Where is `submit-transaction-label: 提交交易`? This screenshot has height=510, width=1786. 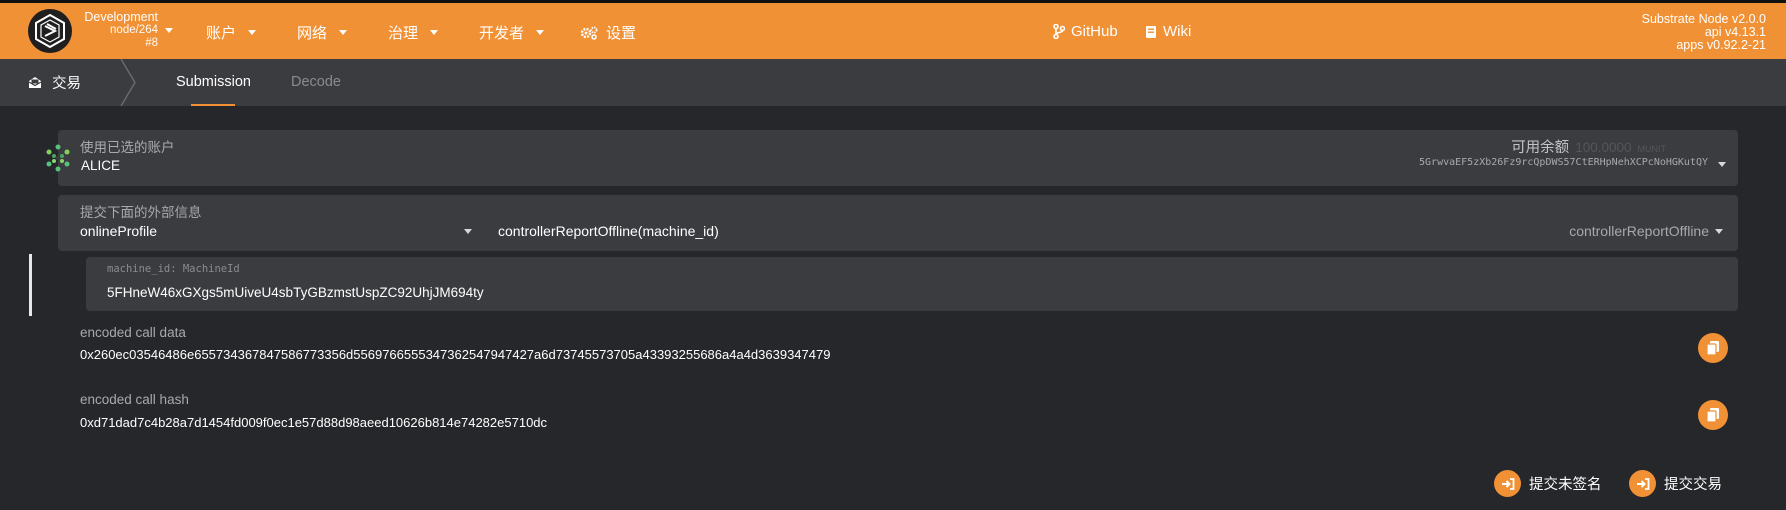
submit-transaction-label: 提交交易 is located at coordinates (1693, 485).